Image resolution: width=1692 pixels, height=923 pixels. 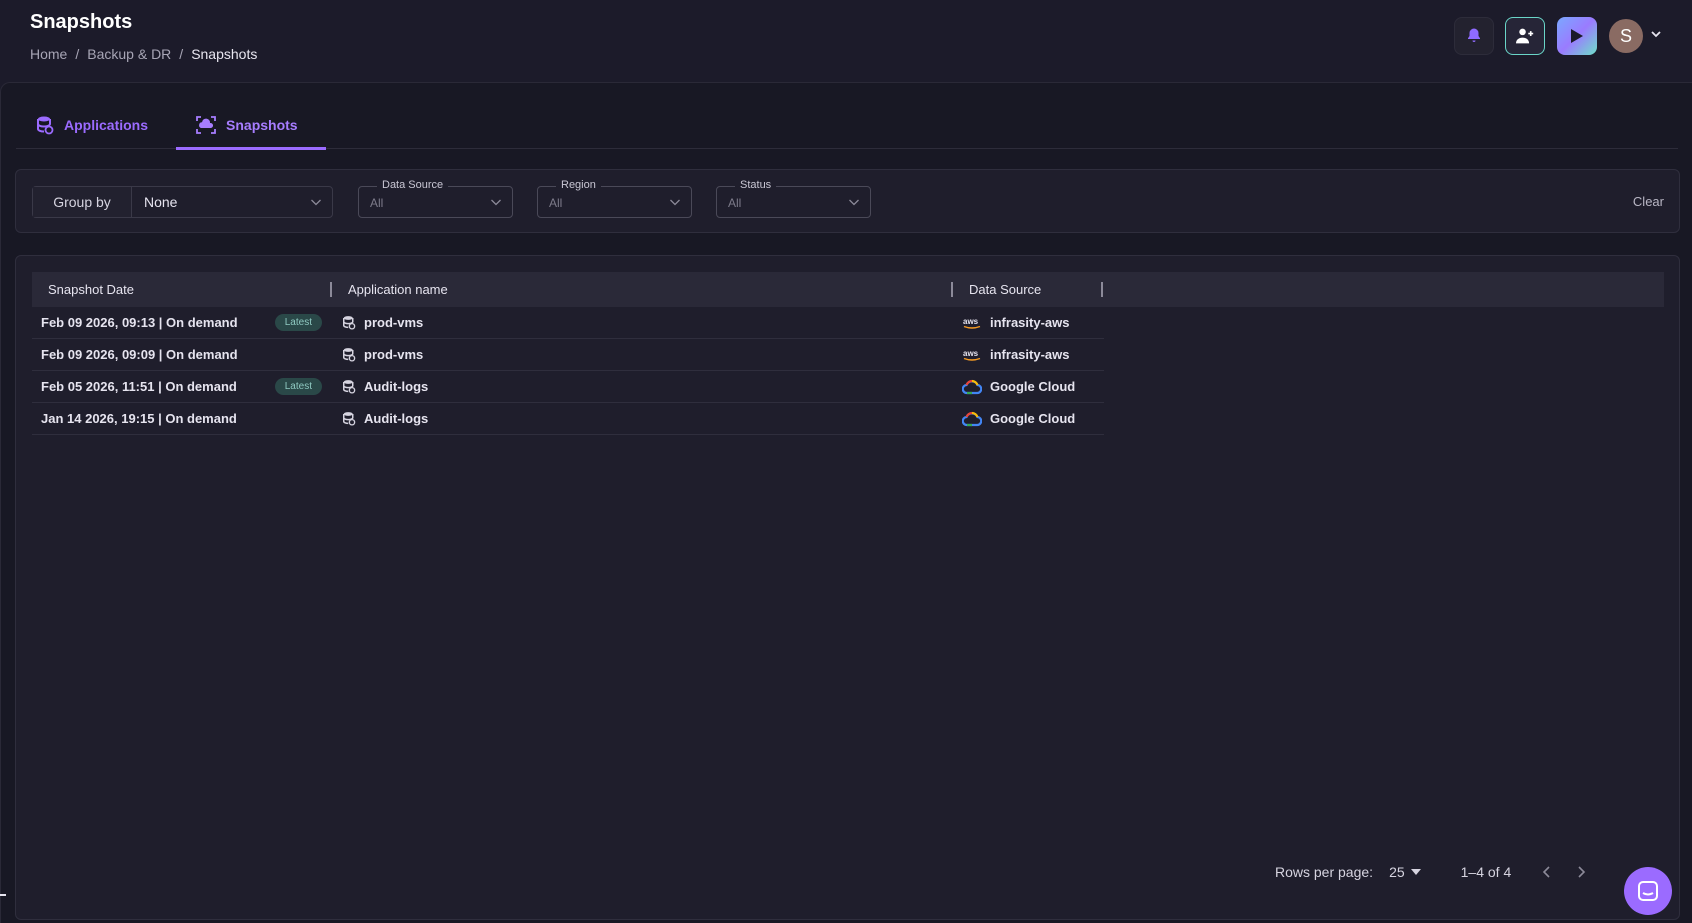 I want to click on data-source-select: Data Source All, so click(x=435, y=198).